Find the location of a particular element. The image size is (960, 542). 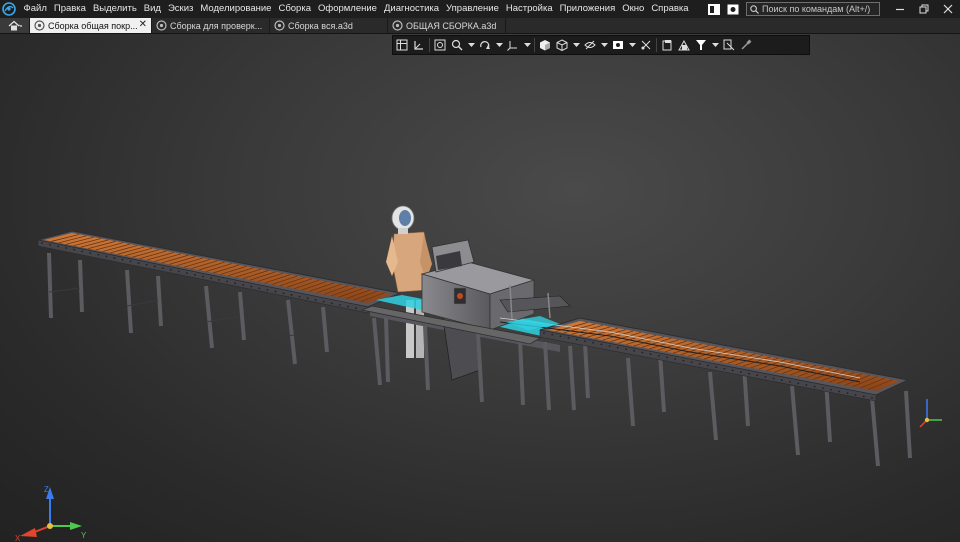

command-search-input is located at coordinates (820, 9).